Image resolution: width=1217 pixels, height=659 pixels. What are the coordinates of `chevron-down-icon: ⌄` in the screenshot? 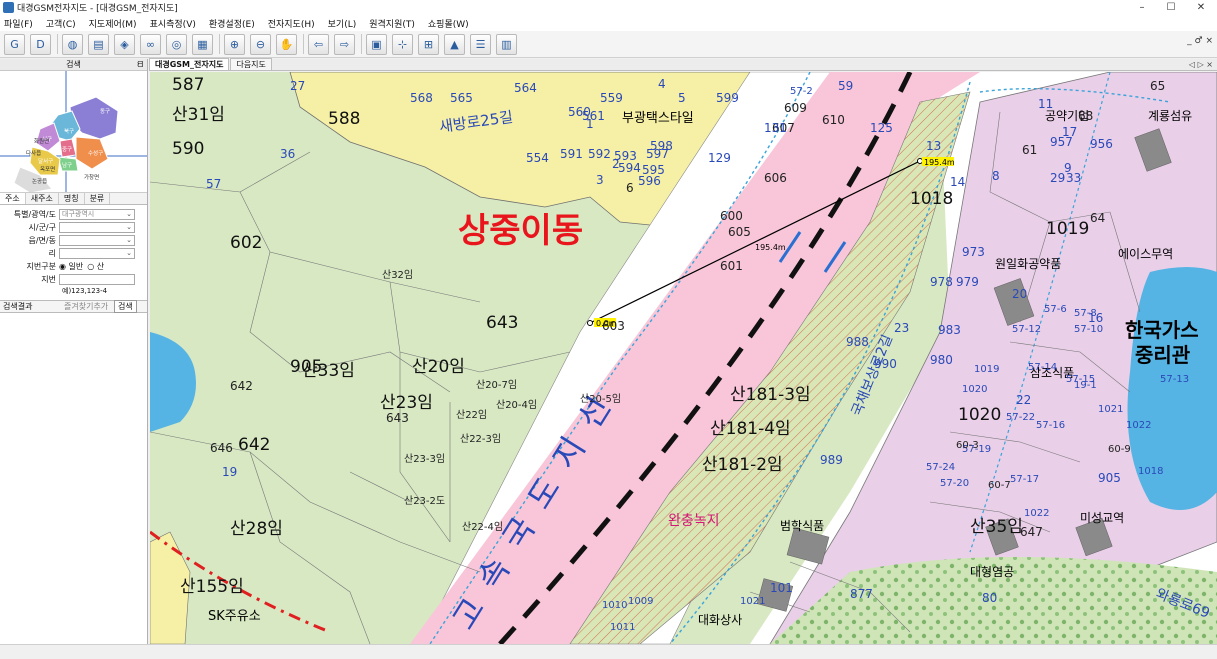 It's located at (129, 214).